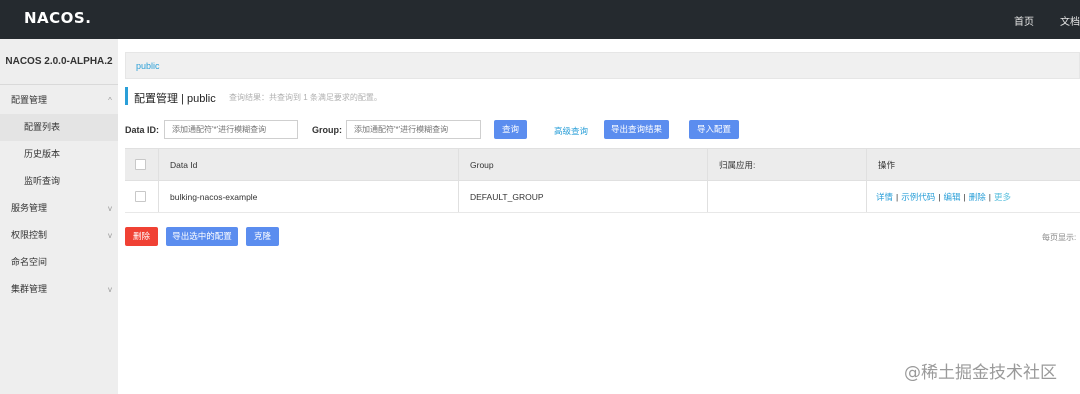  What do you see at coordinates (29, 208) in the screenshot?
I see `sidebar-item-label: 服务管理` at bounding box center [29, 208].